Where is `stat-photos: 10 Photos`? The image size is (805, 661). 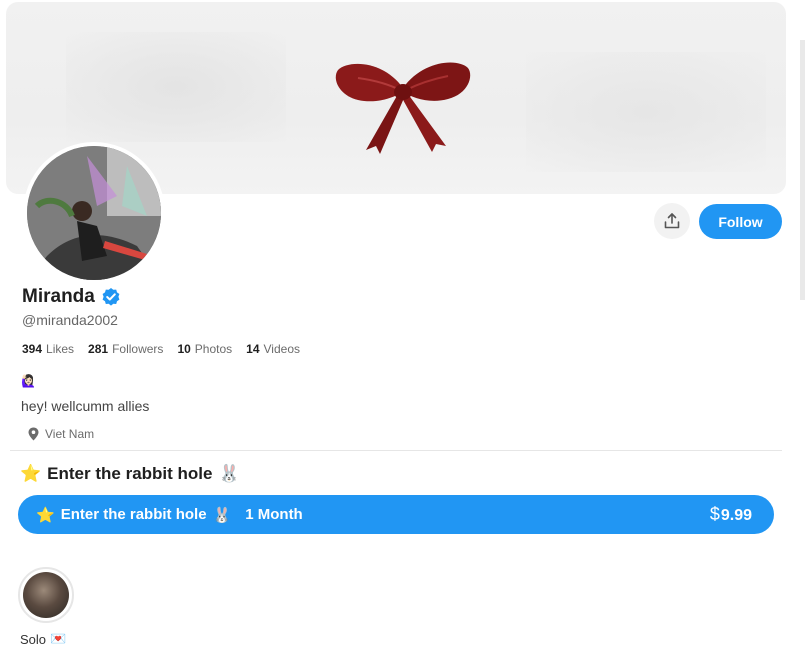 stat-photos: 10 Photos is located at coordinates (204, 349).